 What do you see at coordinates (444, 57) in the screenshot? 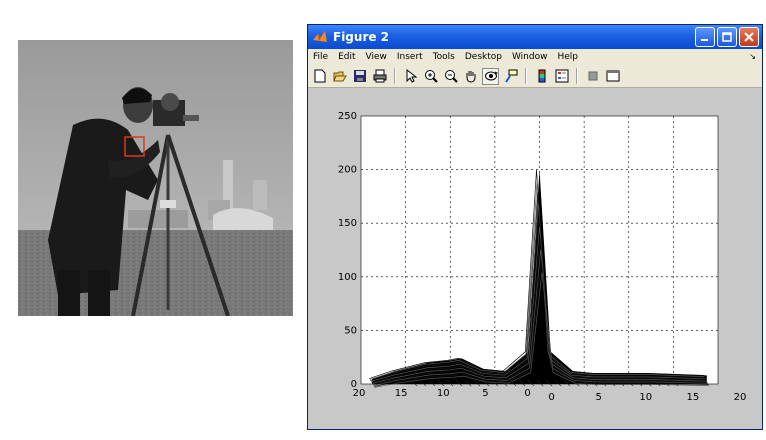
I see `menu-tools: Tools` at bounding box center [444, 57].